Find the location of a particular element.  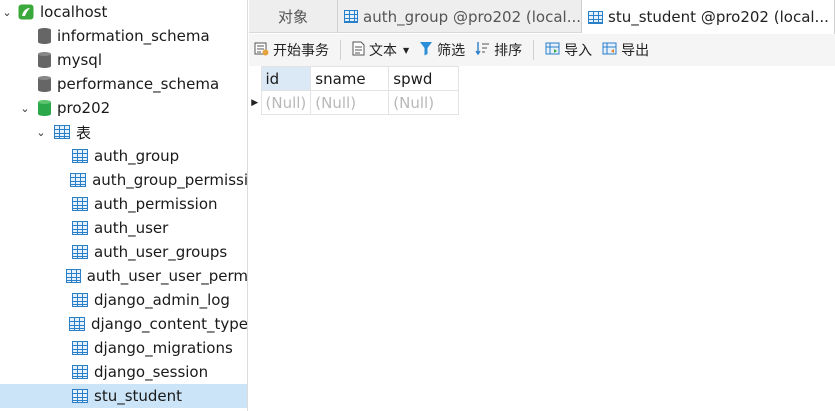

begin-transaction-button: 开始事务 is located at coordinates (291, 50).